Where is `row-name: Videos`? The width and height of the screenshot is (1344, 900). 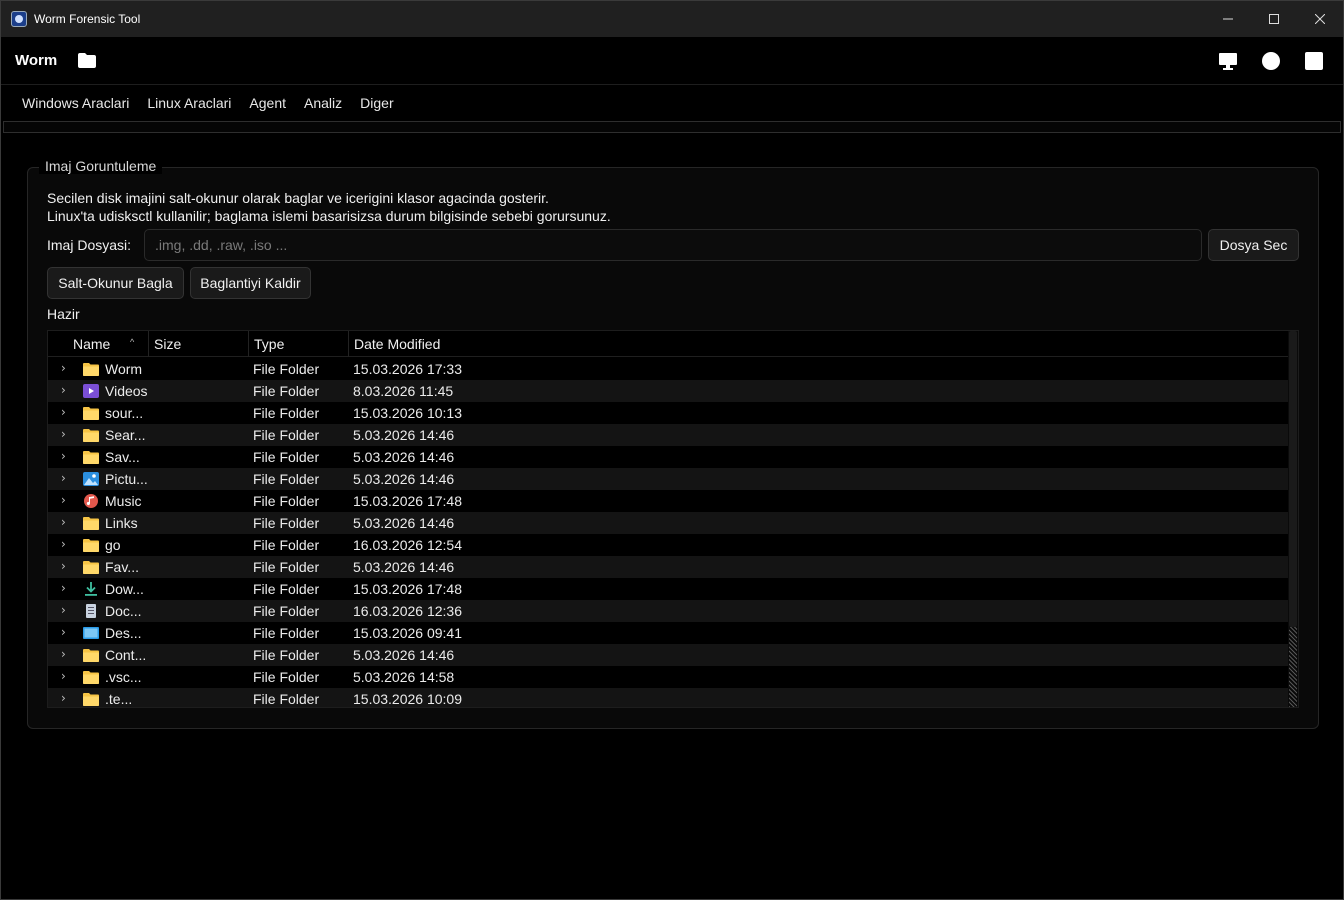 row-name: Videos is located at coordinates (126, 391).